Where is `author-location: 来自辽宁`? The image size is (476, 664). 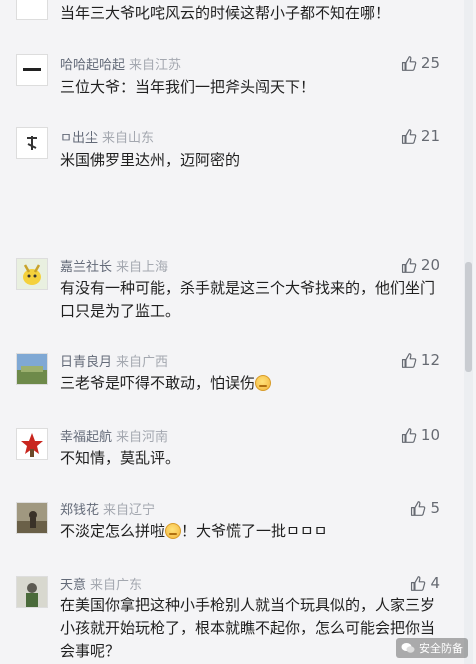 author-location: 来自辽宁 is located at coordinates (129, 510).